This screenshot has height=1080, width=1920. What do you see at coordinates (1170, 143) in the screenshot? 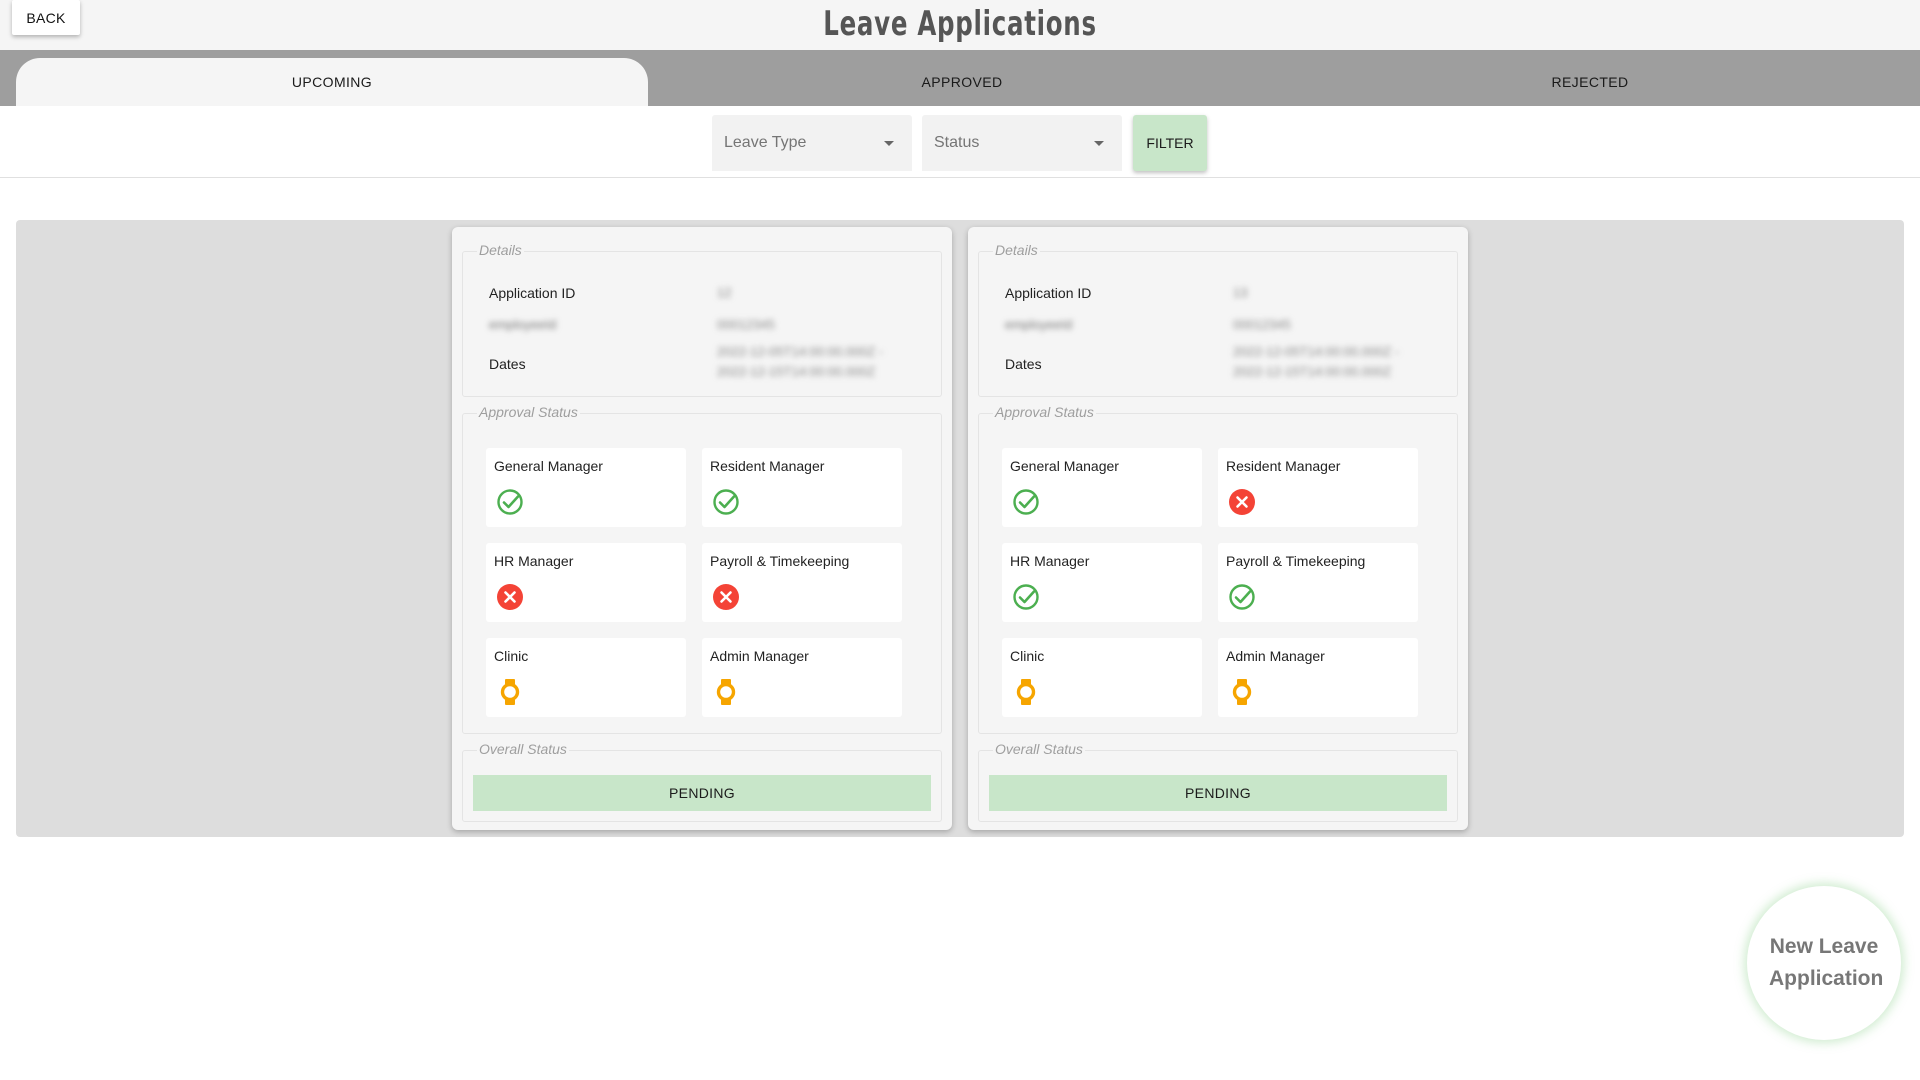
I see `filter-button: FILTER` at bounding box center [1170, 143].